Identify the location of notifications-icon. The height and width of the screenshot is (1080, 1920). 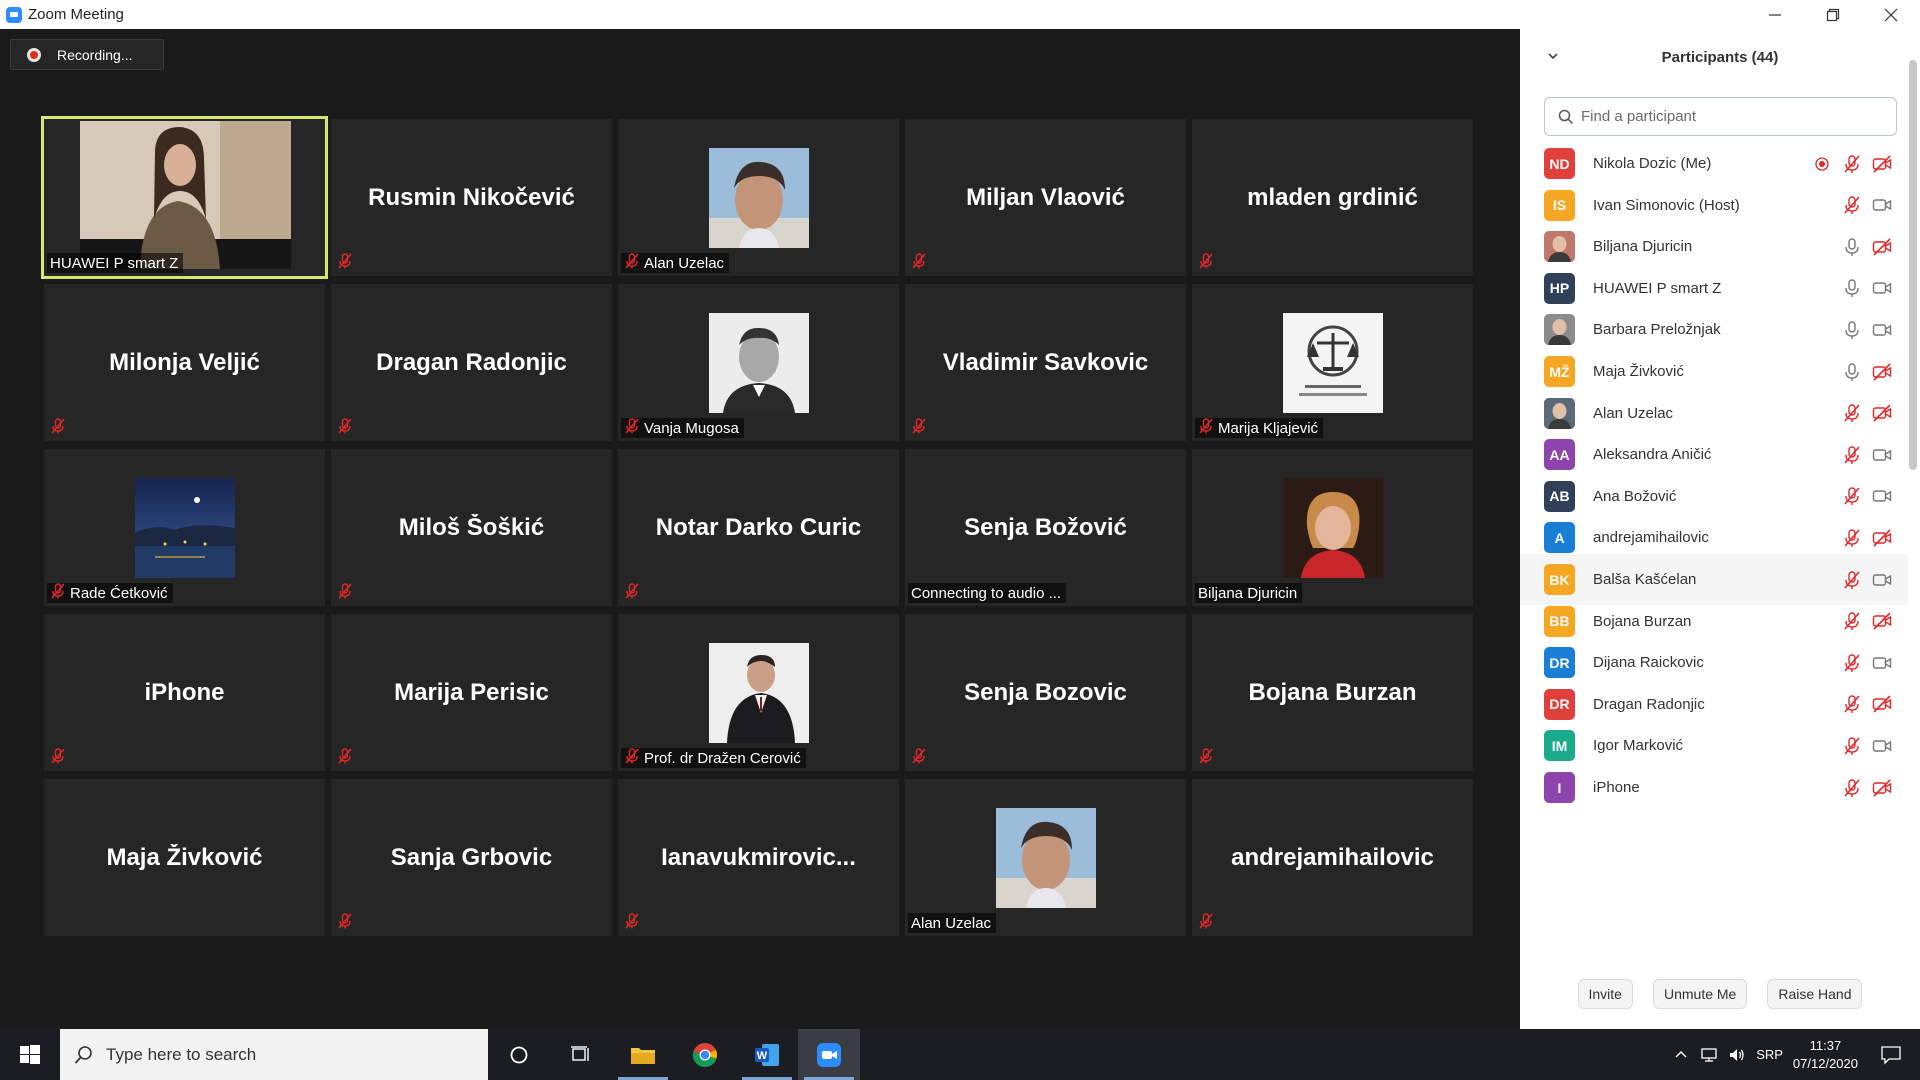
(1891, 1055).